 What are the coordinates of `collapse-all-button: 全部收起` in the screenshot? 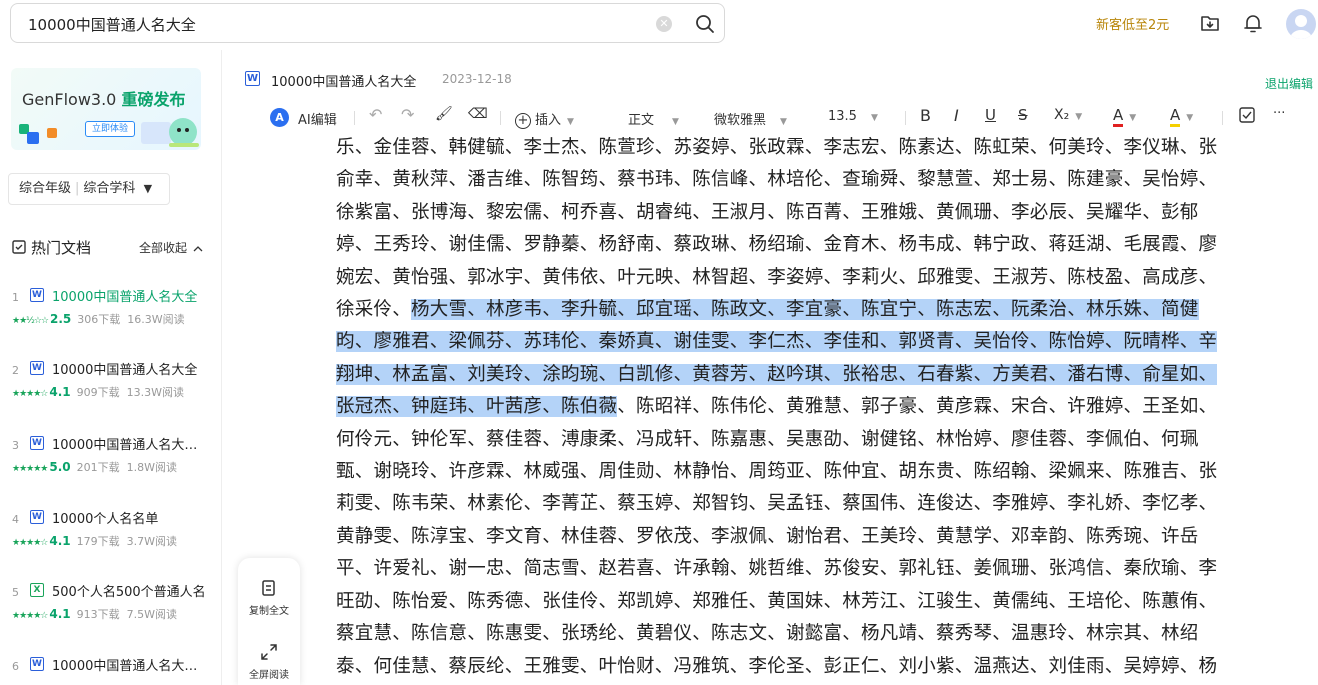 It's located at (171, 247).